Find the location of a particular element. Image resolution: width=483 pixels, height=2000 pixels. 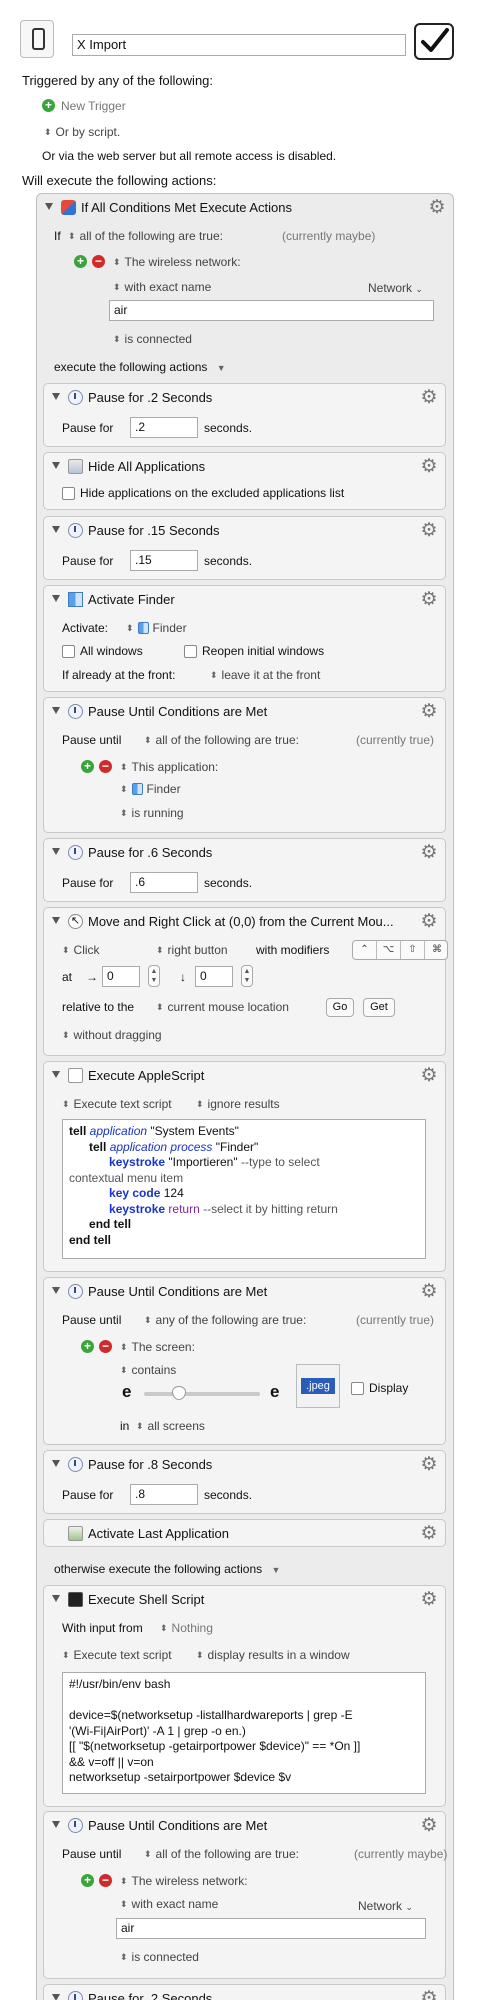

application-popup: ⬍ Finder is located at coordinates (150, 789).